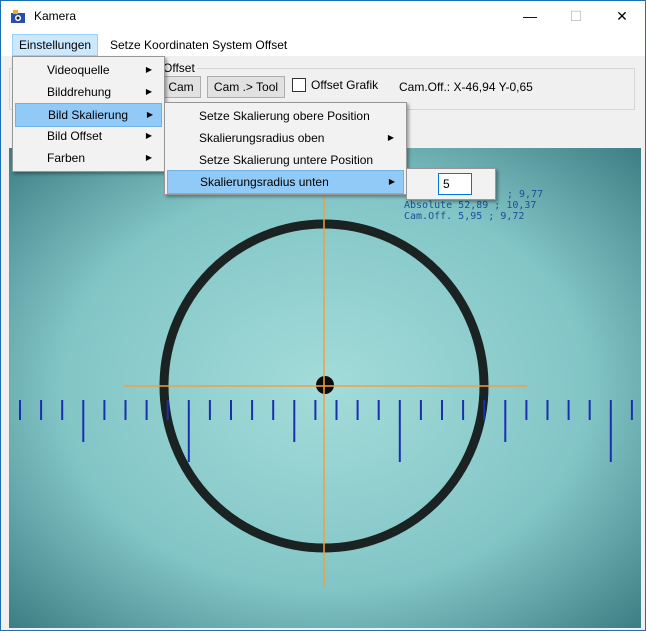  I want to click on menu-einstellungen: Einstellungen, so click(55, 45).